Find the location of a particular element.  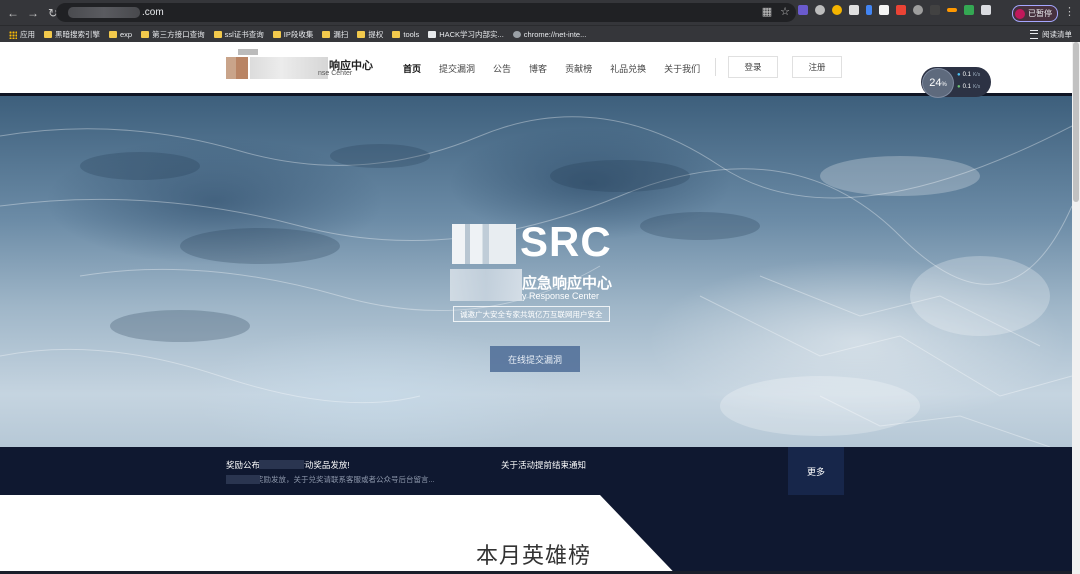

main-nav: 首页 提交漏洞 公告 博客 贡献榜 礼品兑换 关于我们 is located at coordinates (560, 68).